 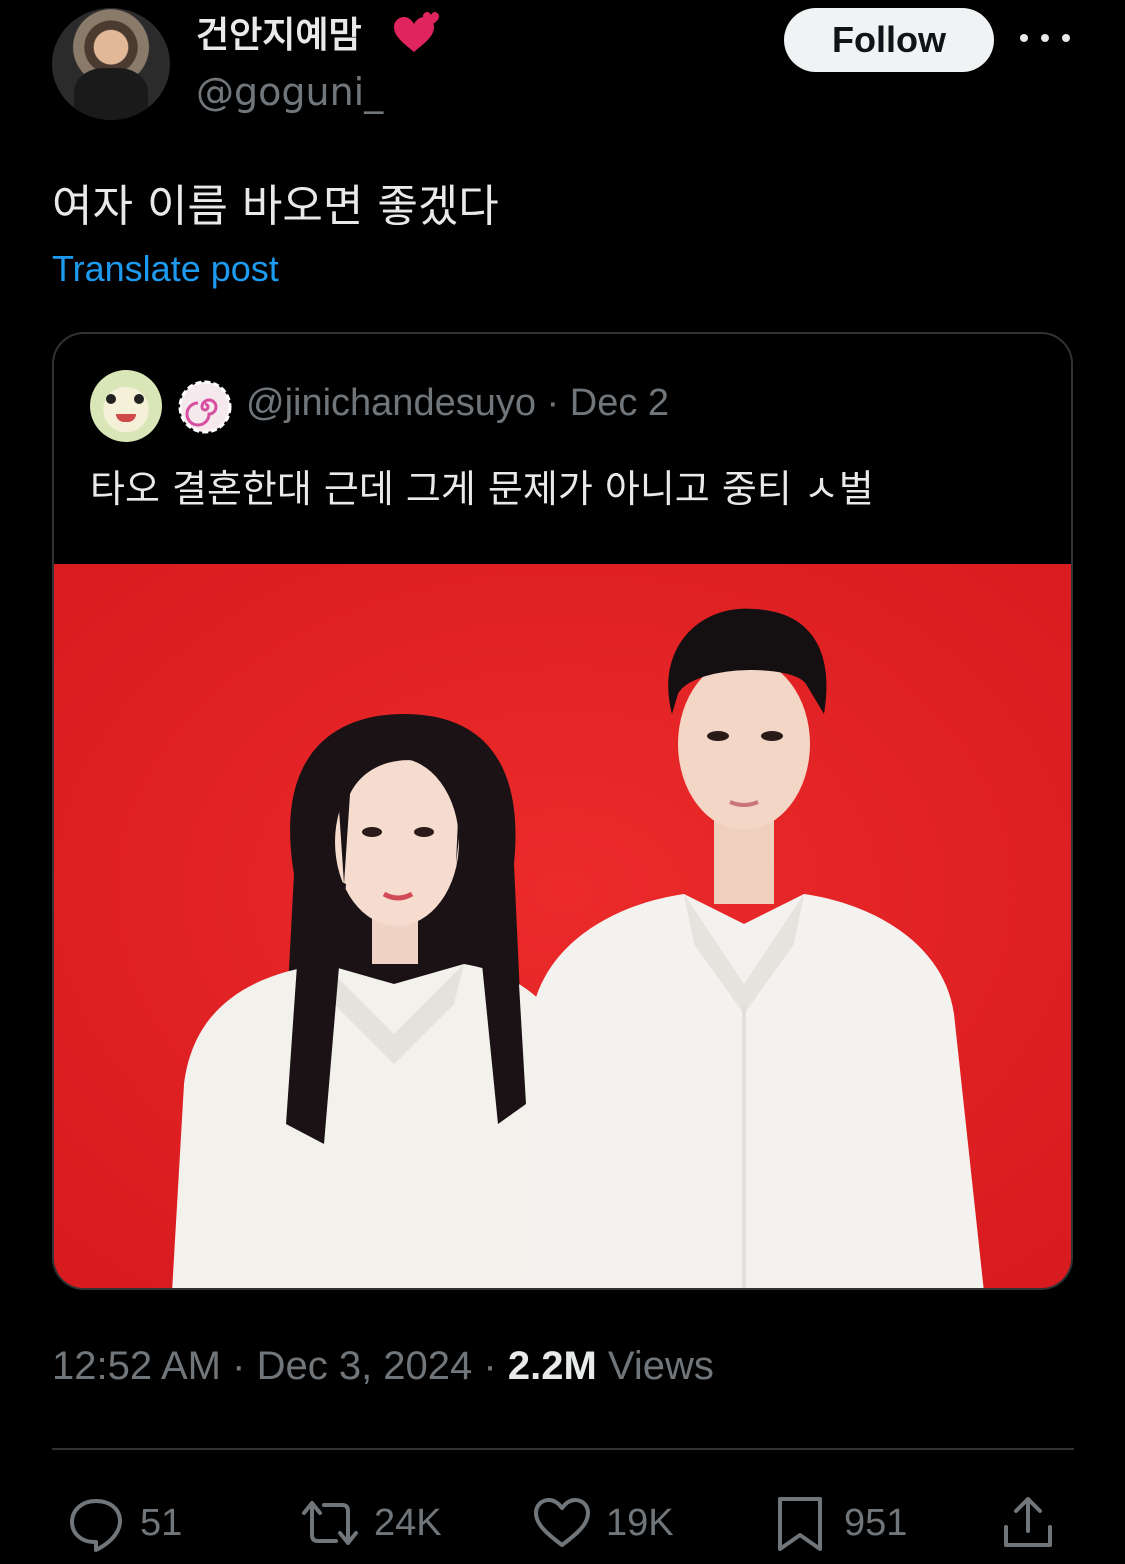 I want to click on spiral-icon, so click(x=205, y=407).